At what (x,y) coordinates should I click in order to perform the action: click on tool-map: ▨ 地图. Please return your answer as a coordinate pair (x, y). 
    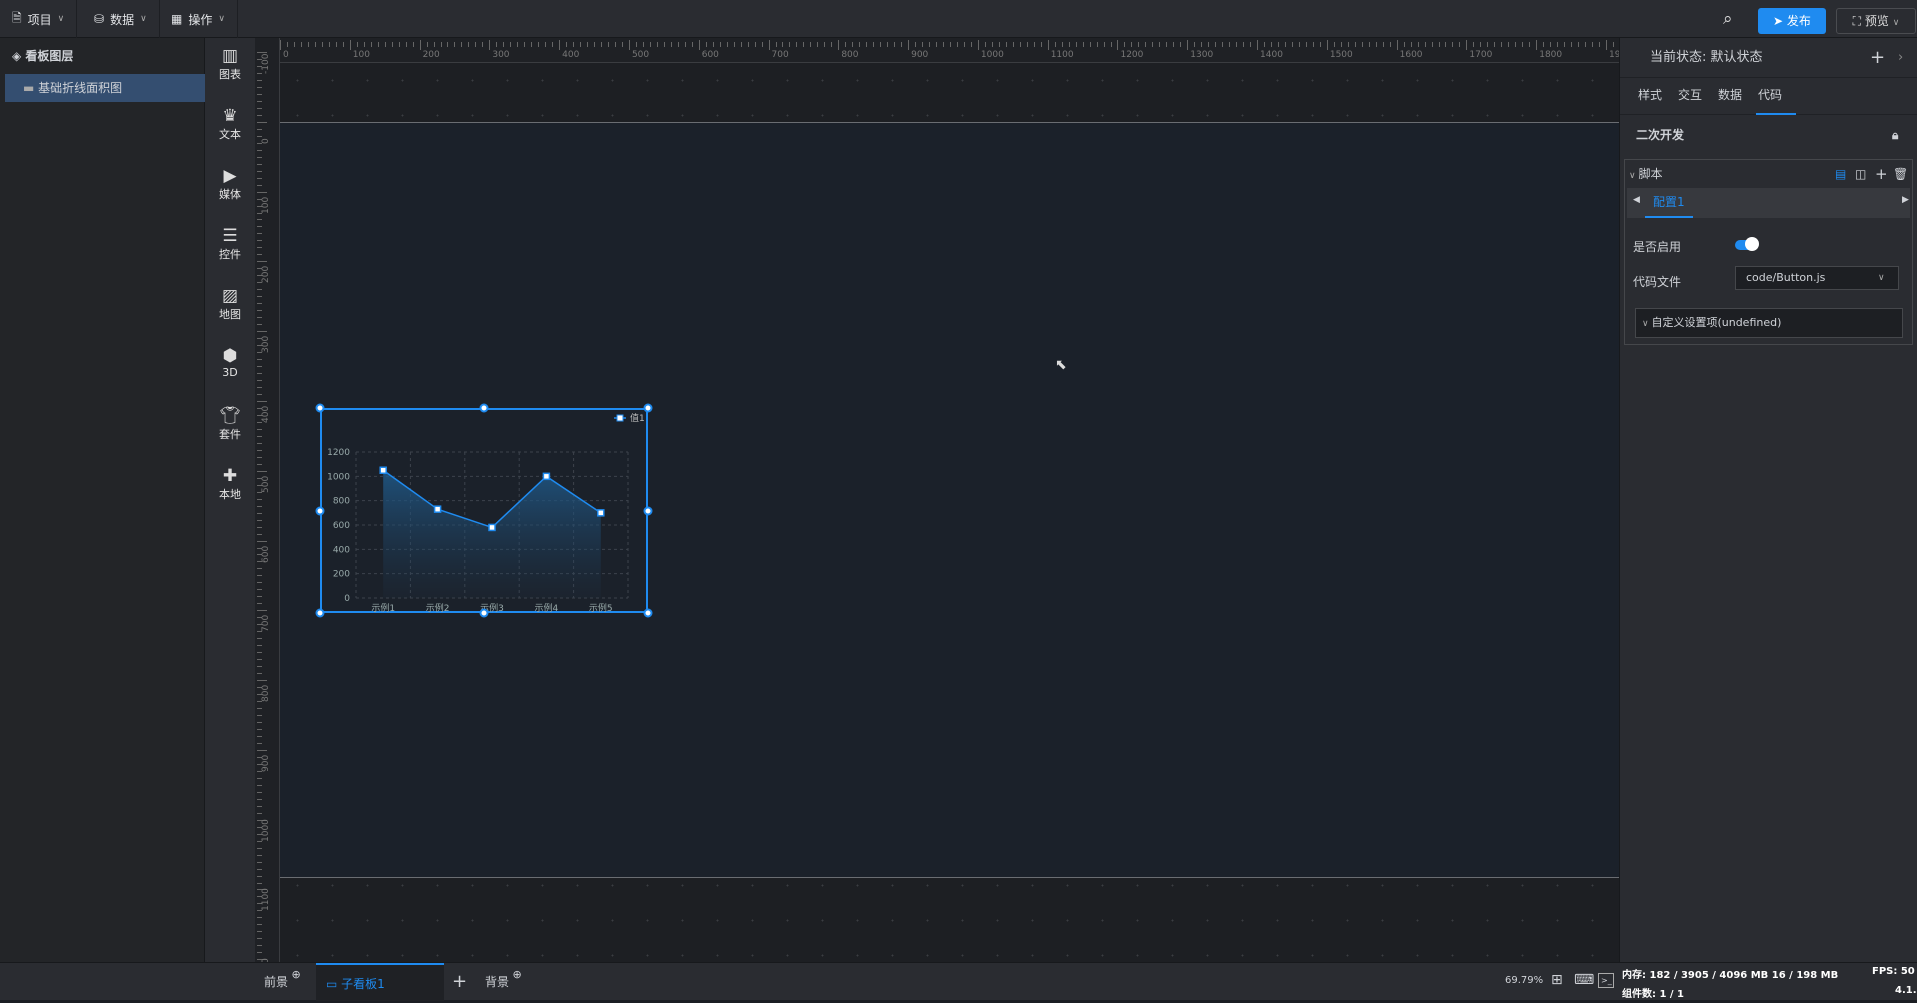
    Looking at the image, I should click on (230, 304).